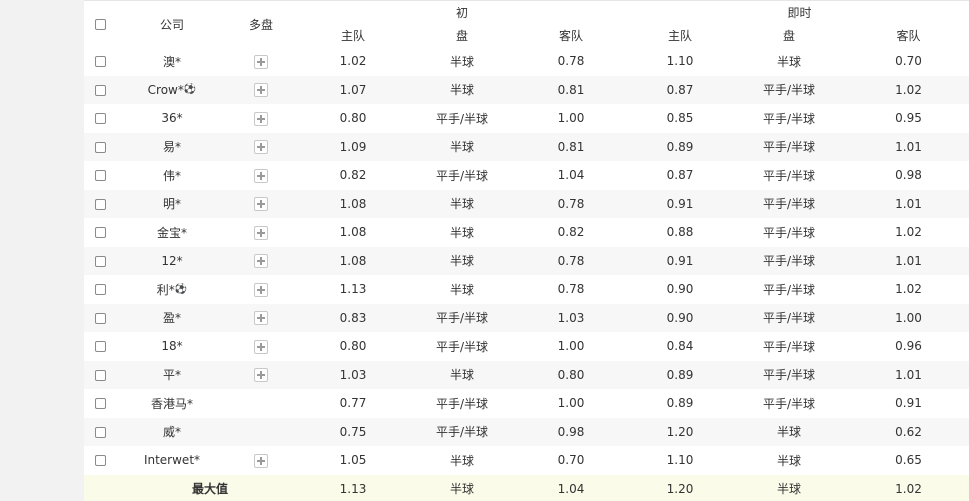 The width and height of the screenshot is (969, 501). What do you see at coordinates (908, 460) in the screenshot?
I see `live-away-odds: 0.65` at bounding box center [908, 460].